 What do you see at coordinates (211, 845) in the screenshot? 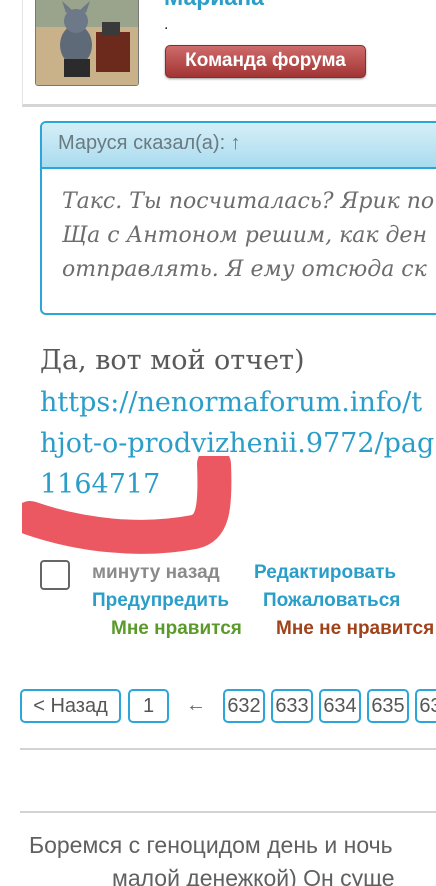
I see `signature-line: Боремся с геноцидом день и ночь` at bounding box center [211, 845].